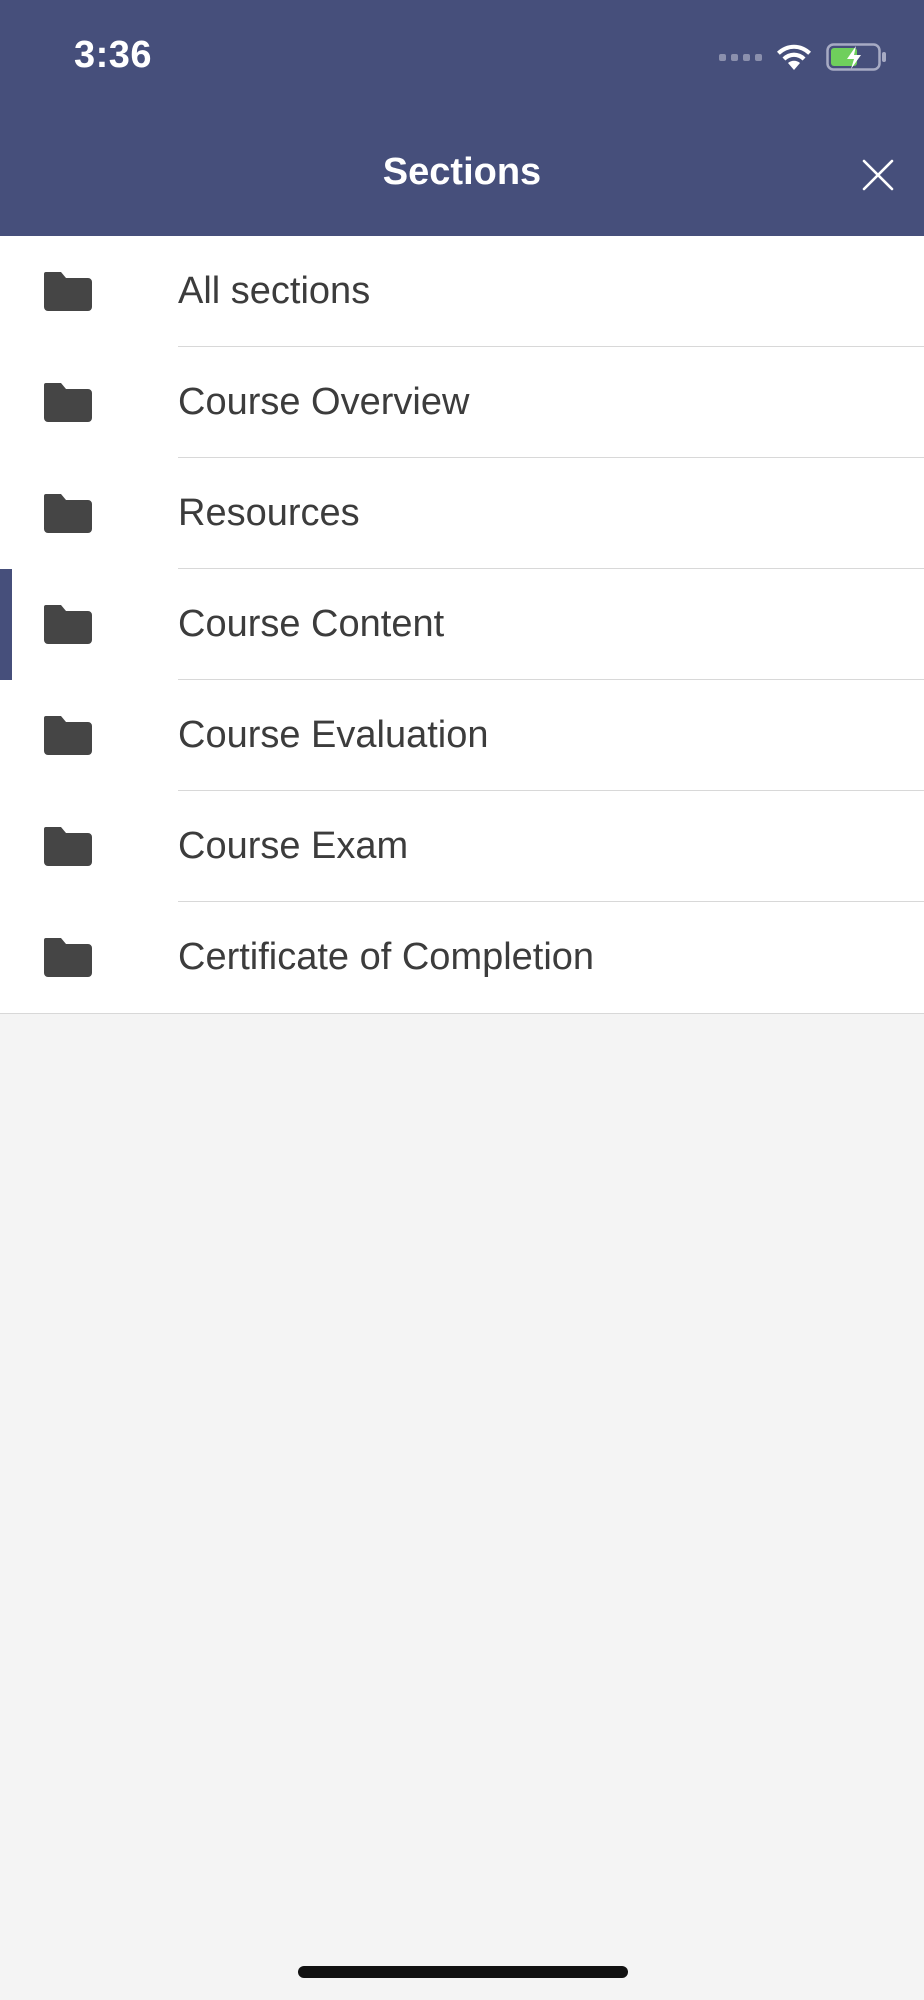 The height and width of the screenshot is (2000, 924). I want to click on section-item-course-overview: Course Overview, so click(462, 402).